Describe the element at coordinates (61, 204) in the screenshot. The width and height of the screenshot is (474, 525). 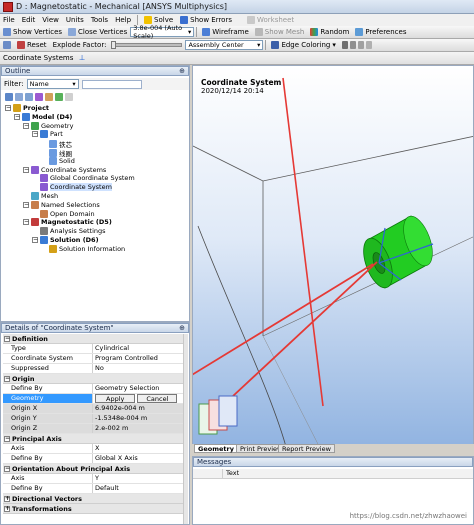
I see `tree-item: − Named Selections` at that location.